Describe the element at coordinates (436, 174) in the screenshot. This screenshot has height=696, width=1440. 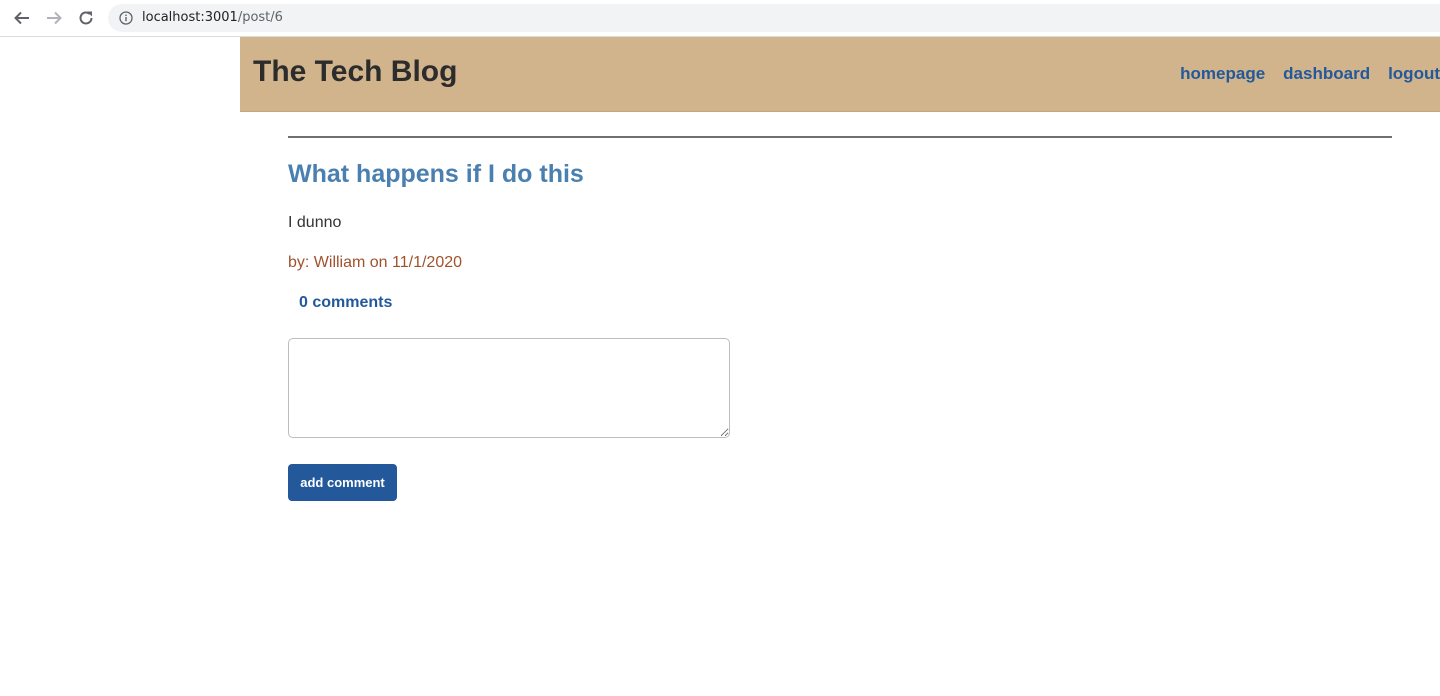
I see `post-title: What happens if I do this` at that location.